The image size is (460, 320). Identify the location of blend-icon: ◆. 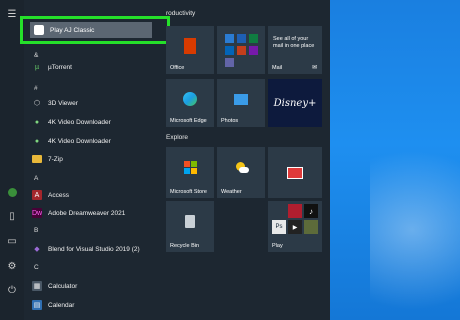
(37, 249).